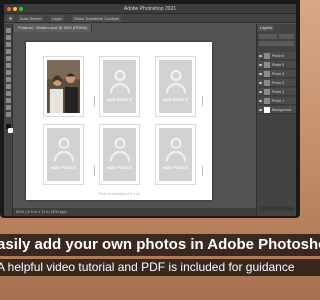  I want to click on stamp-tool-icon, so click(8, 72).